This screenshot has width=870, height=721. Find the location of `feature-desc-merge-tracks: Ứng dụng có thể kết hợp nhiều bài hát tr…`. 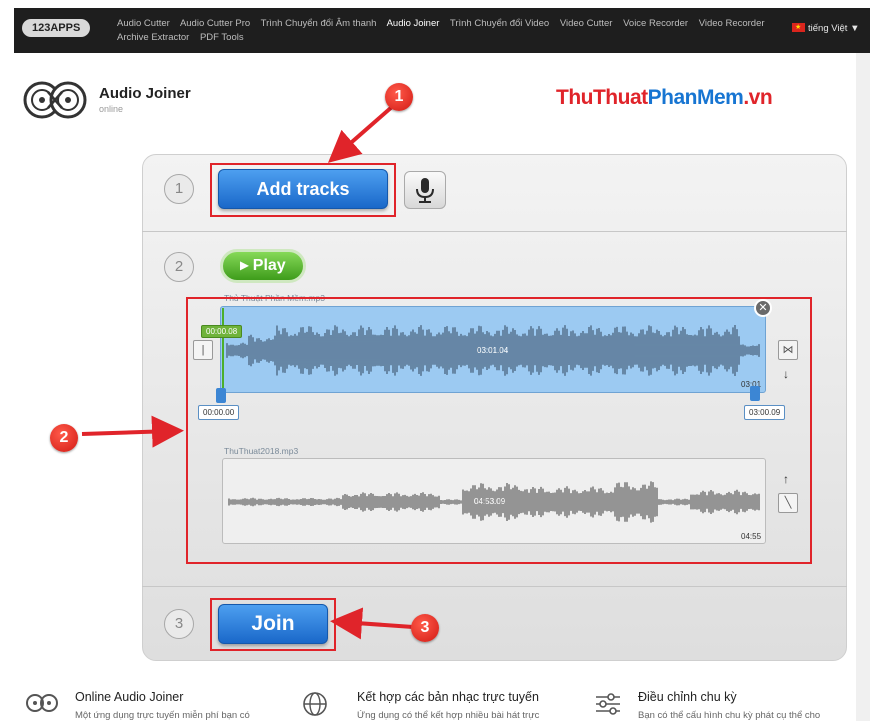

feature-desc-merge-tracks: Ứng dụng có thể kết hợp nhiều bài hát tr… is located at coordinates (448, 715).